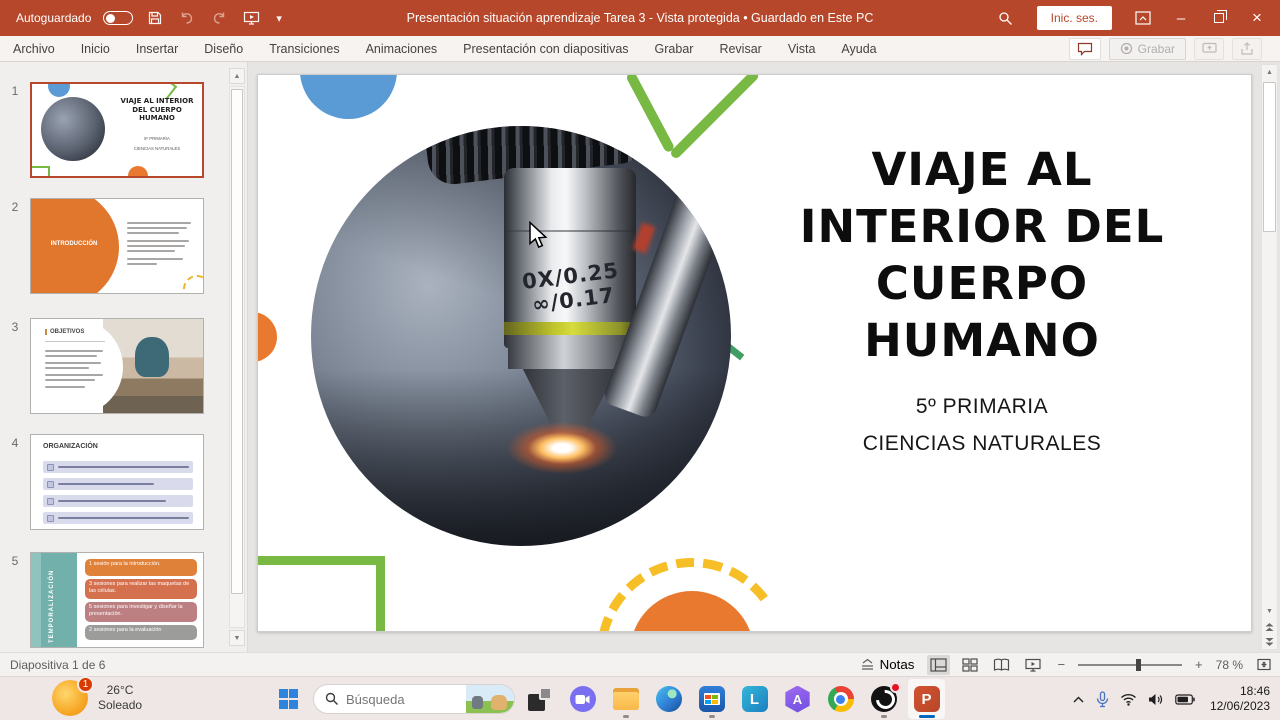 Image resolution: width=1280 pixels, height=720 pixels. Describe the element at coordinates (1084, 48) in the screenshot. I see `comments-button` at that location.